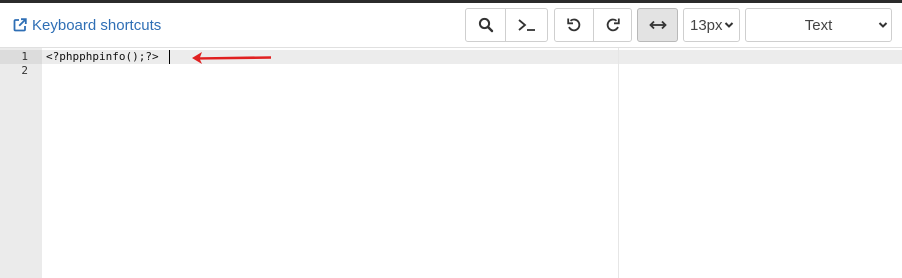  I want to click on text-cursor, so click(169, 57).